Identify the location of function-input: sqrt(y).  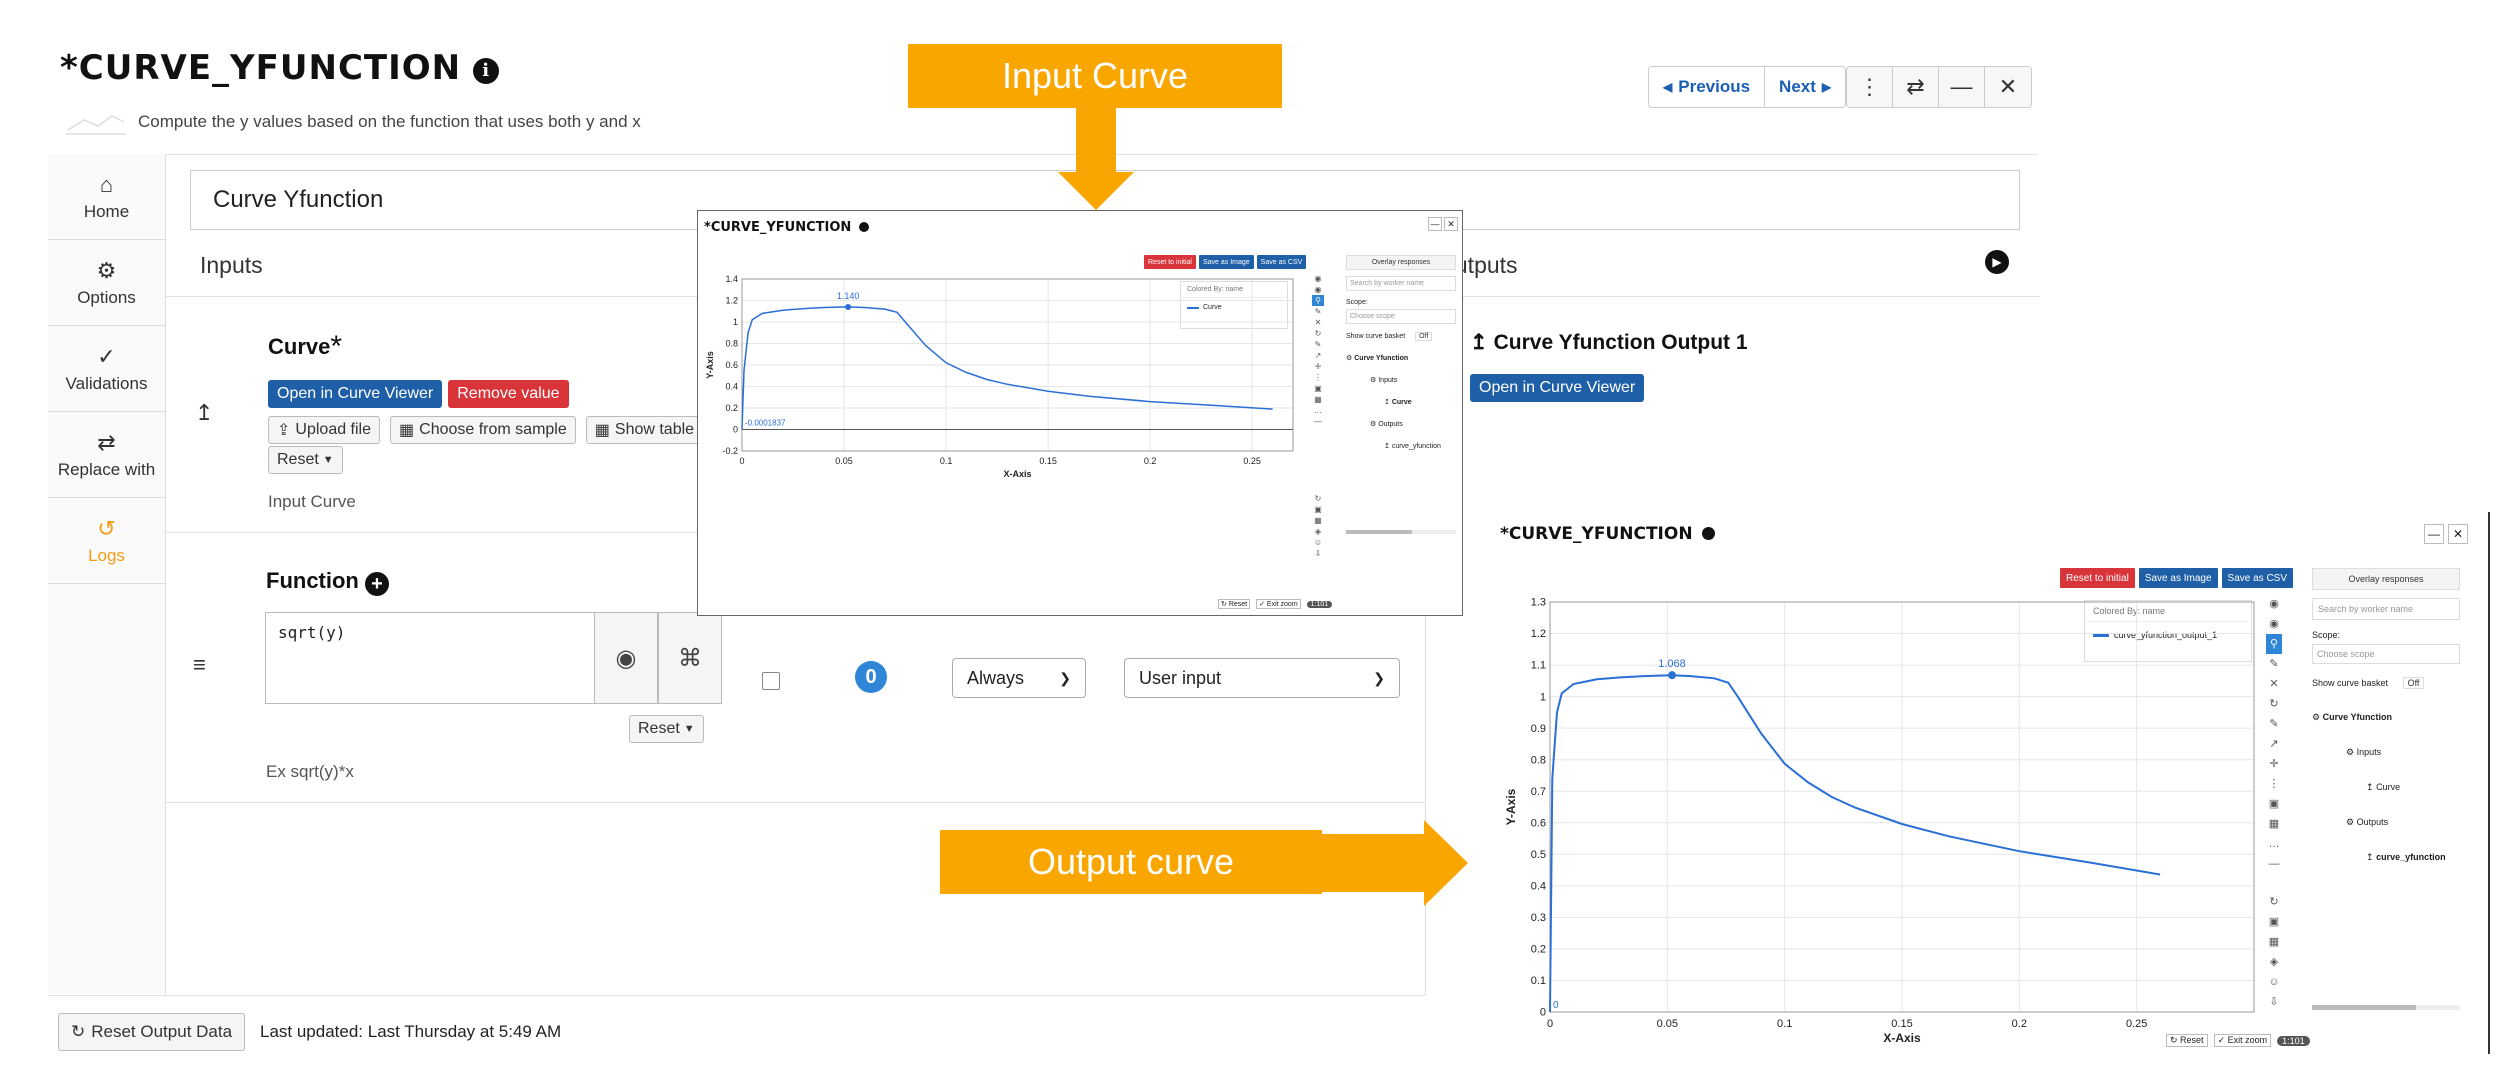
(430, 658).